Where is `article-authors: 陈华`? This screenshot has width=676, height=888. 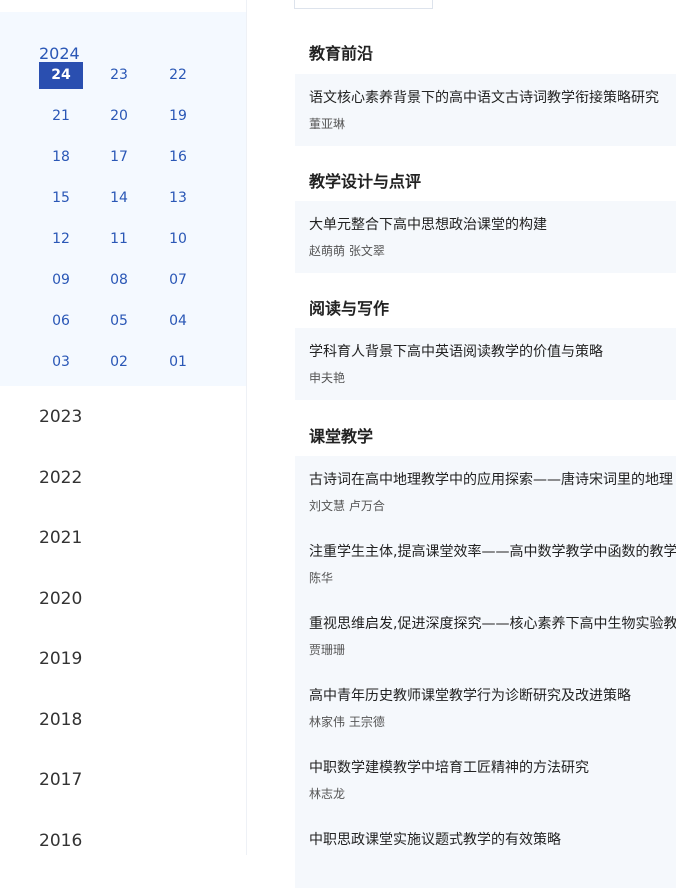
article-authors: 陈华 is located at coordinates (321, 578).